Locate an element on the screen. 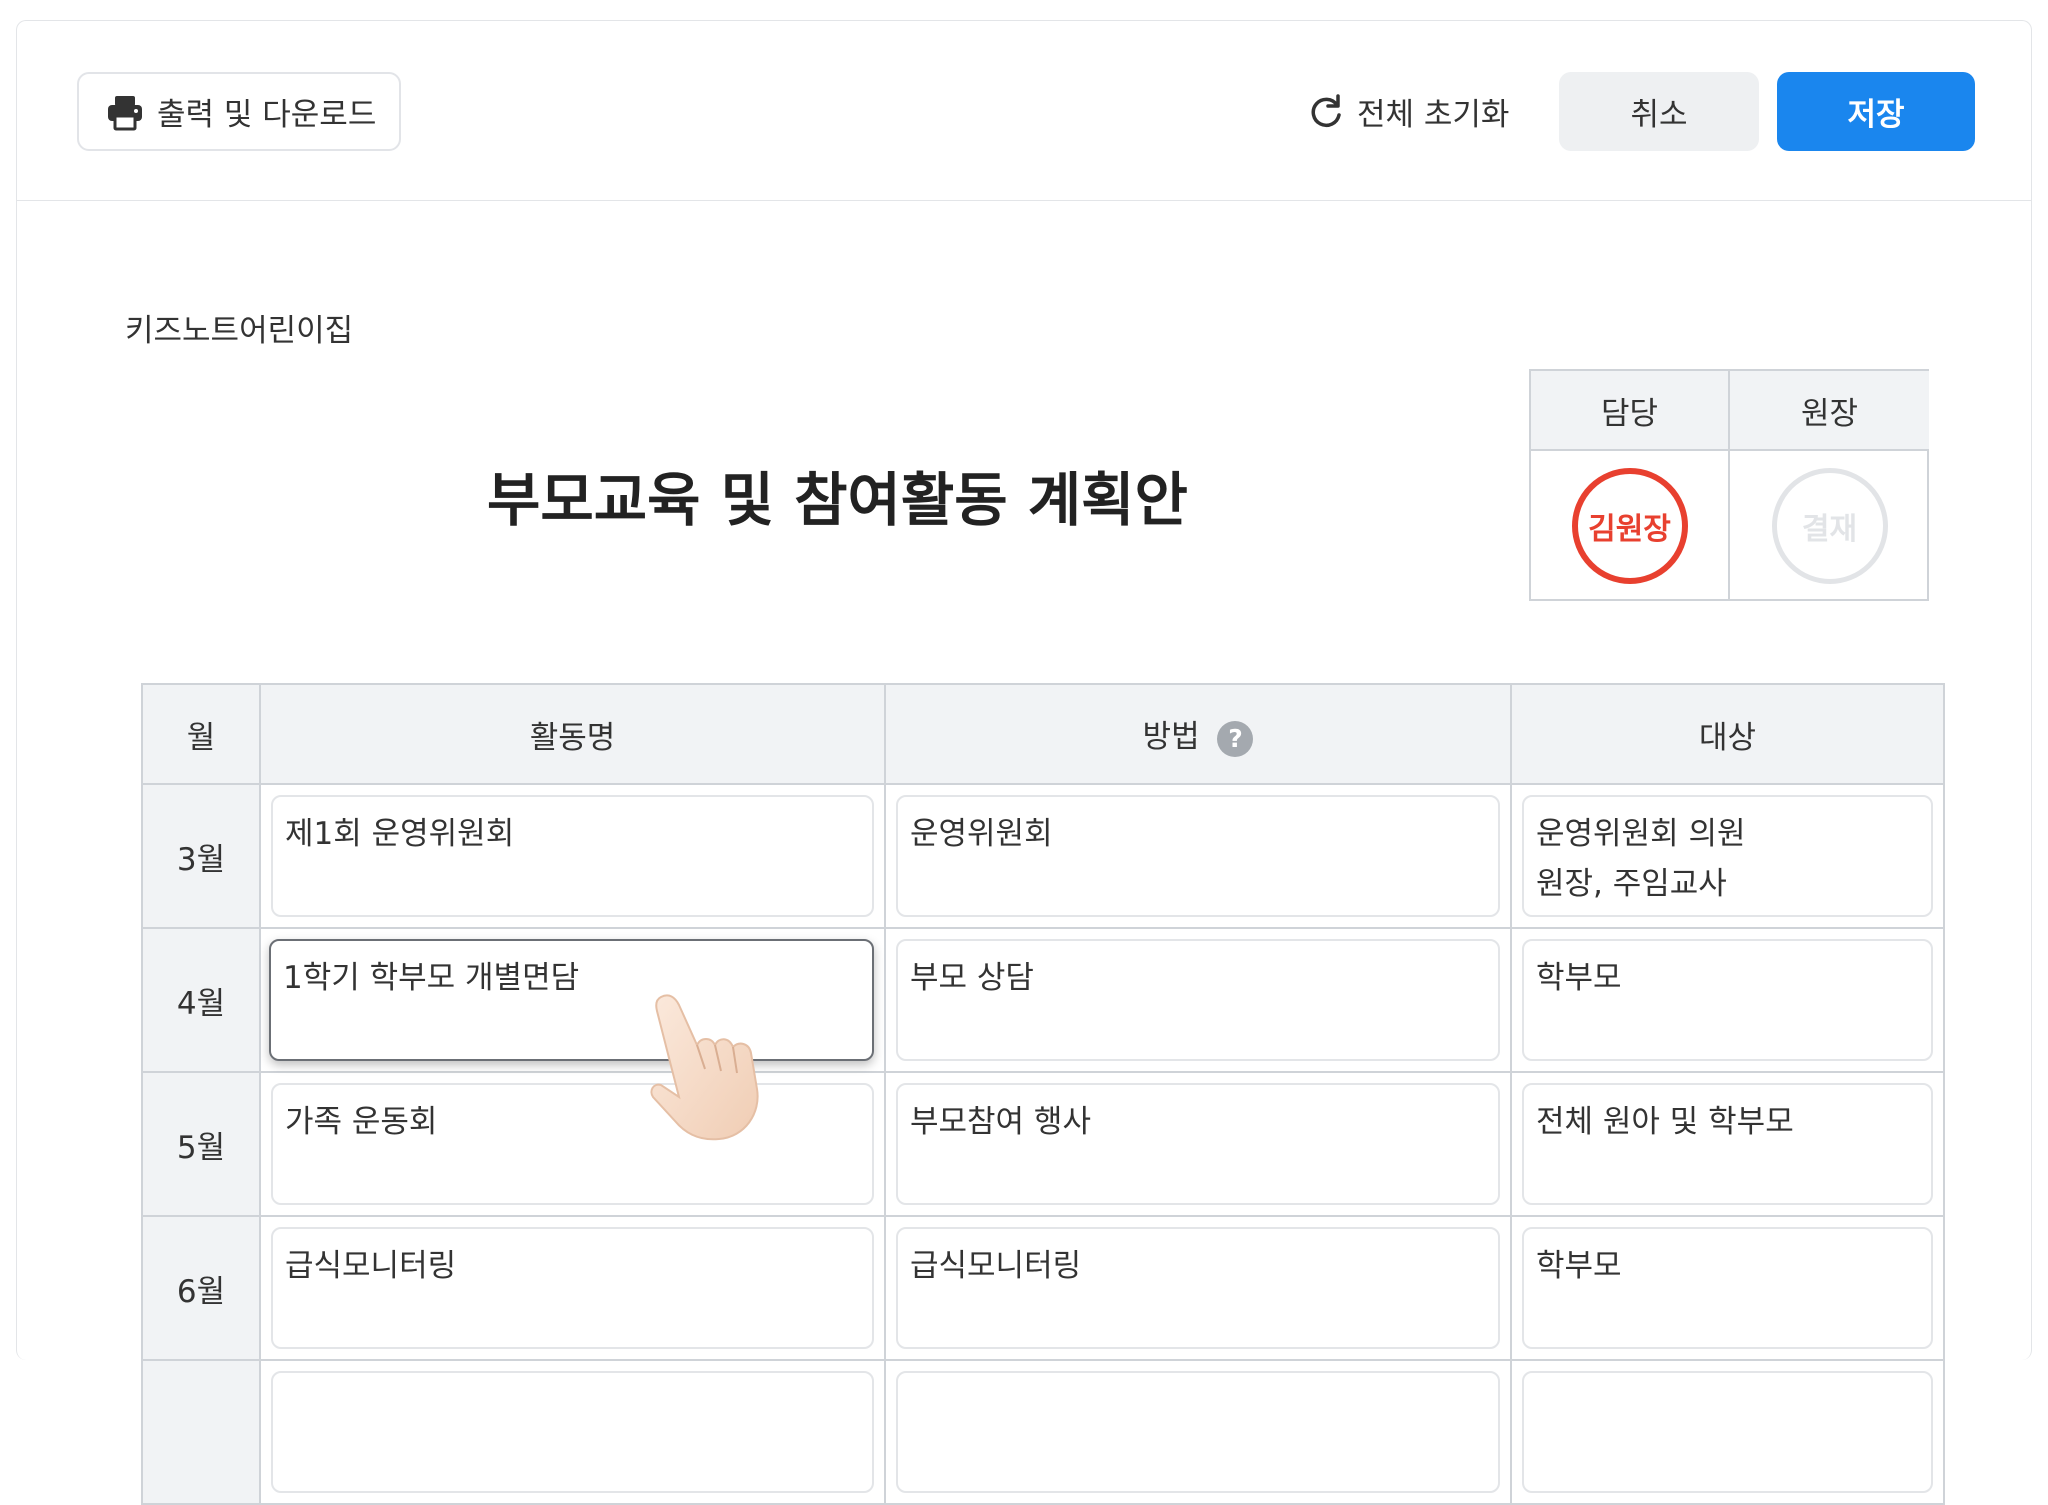 This screenshot has width=2048, height=1505. approval-box: 담당 원장 김원장 결재 is located at coordinates (1729, 485).